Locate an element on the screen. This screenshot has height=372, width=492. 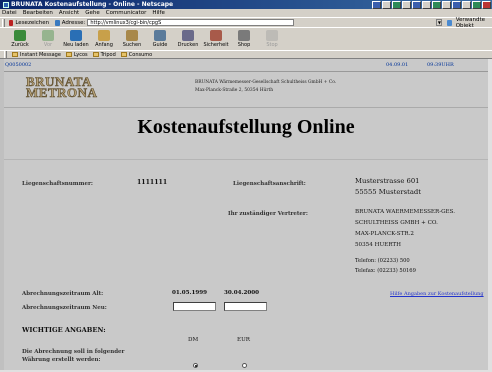
period-new-from-input is located at coordinates (194, 306).